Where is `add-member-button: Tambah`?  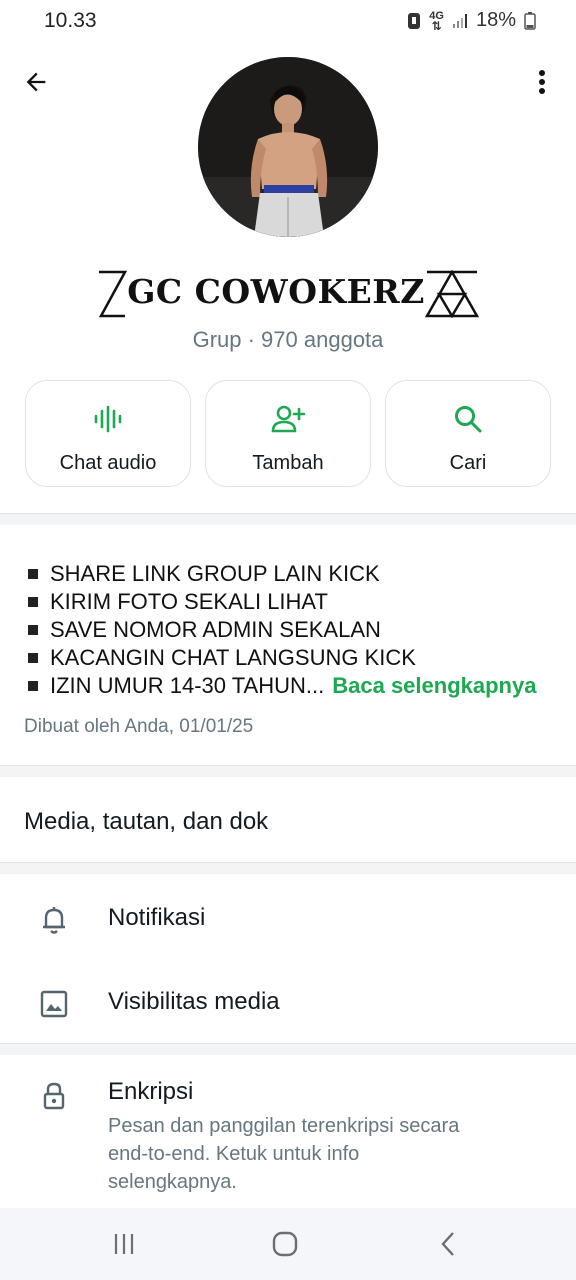
add-member-button: Tambah is located at coordinates (288, 433).